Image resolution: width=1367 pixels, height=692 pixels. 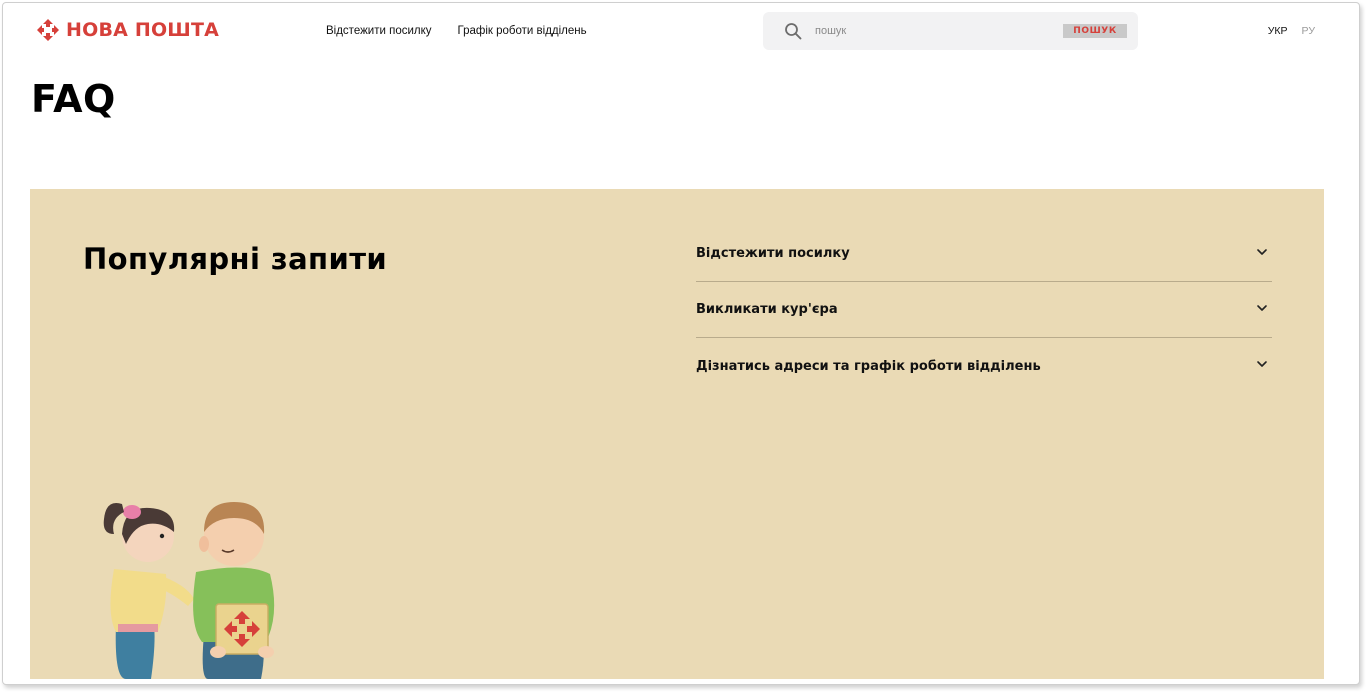 I want to click on faq-question: Відстежити посилку, so click(x=773, y=253).